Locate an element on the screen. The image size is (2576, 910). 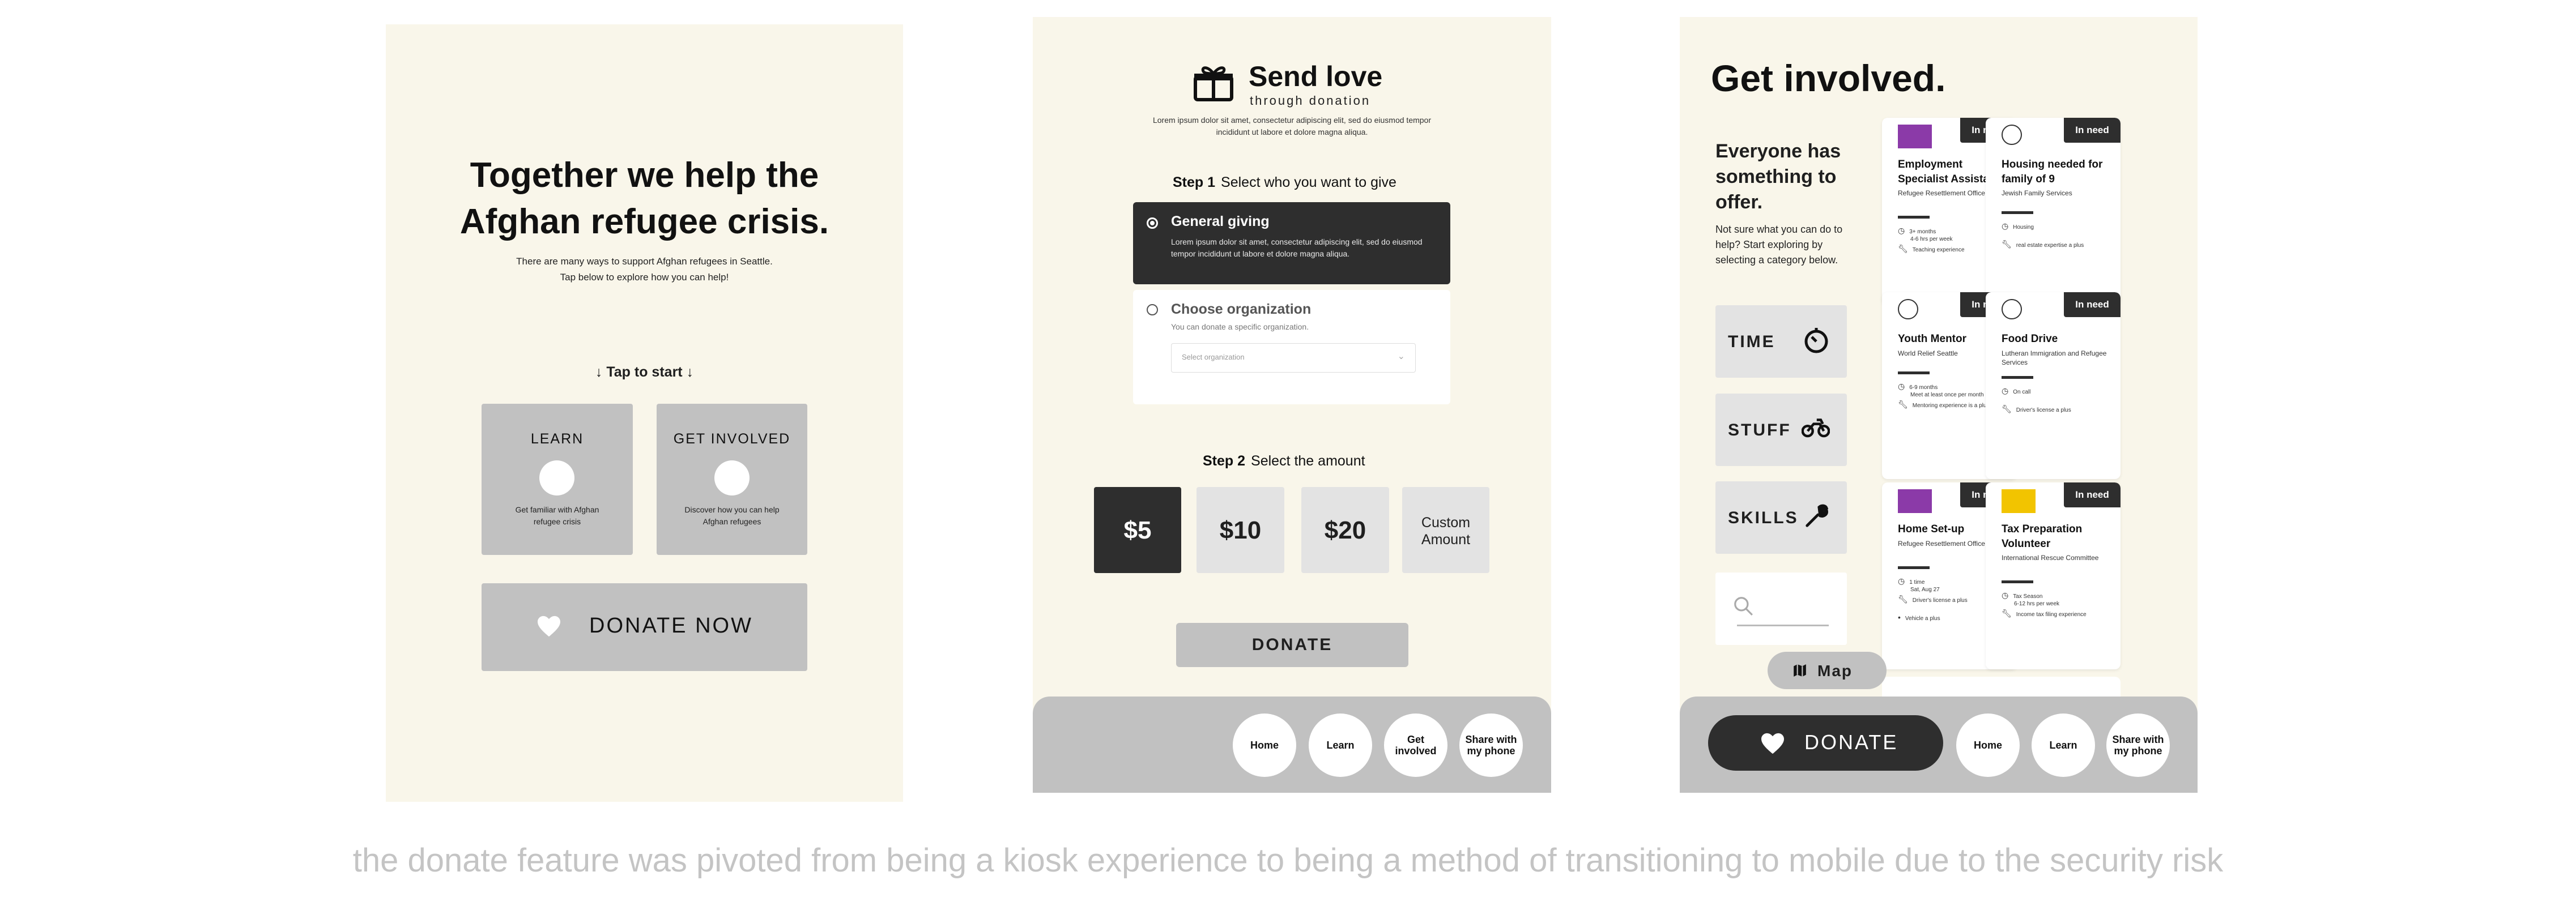
listing-title: Tax Preparation Volunteer is located at coordinates (2042, 536).